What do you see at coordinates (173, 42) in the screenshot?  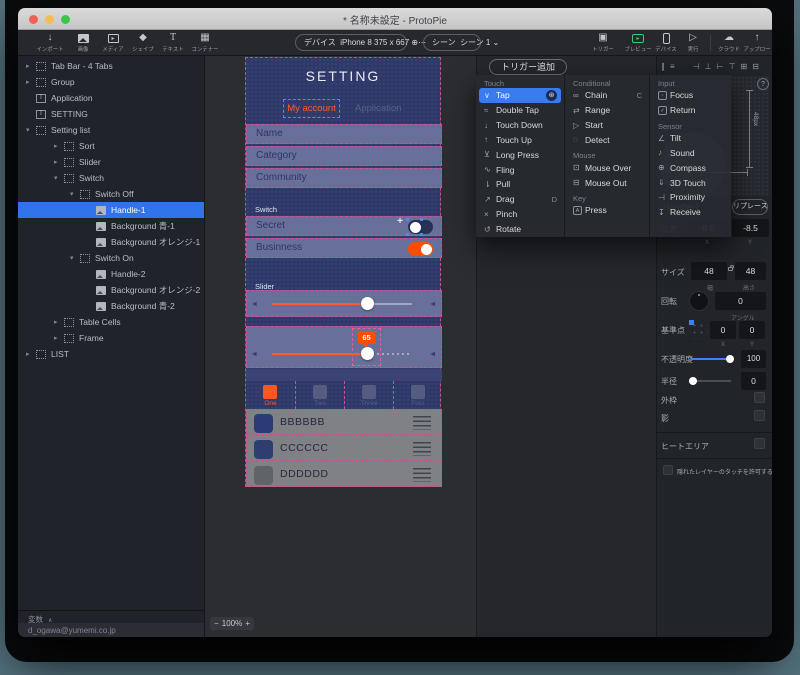 I see `text-tool-button: T テキスト` at bounding box center [173, 42].